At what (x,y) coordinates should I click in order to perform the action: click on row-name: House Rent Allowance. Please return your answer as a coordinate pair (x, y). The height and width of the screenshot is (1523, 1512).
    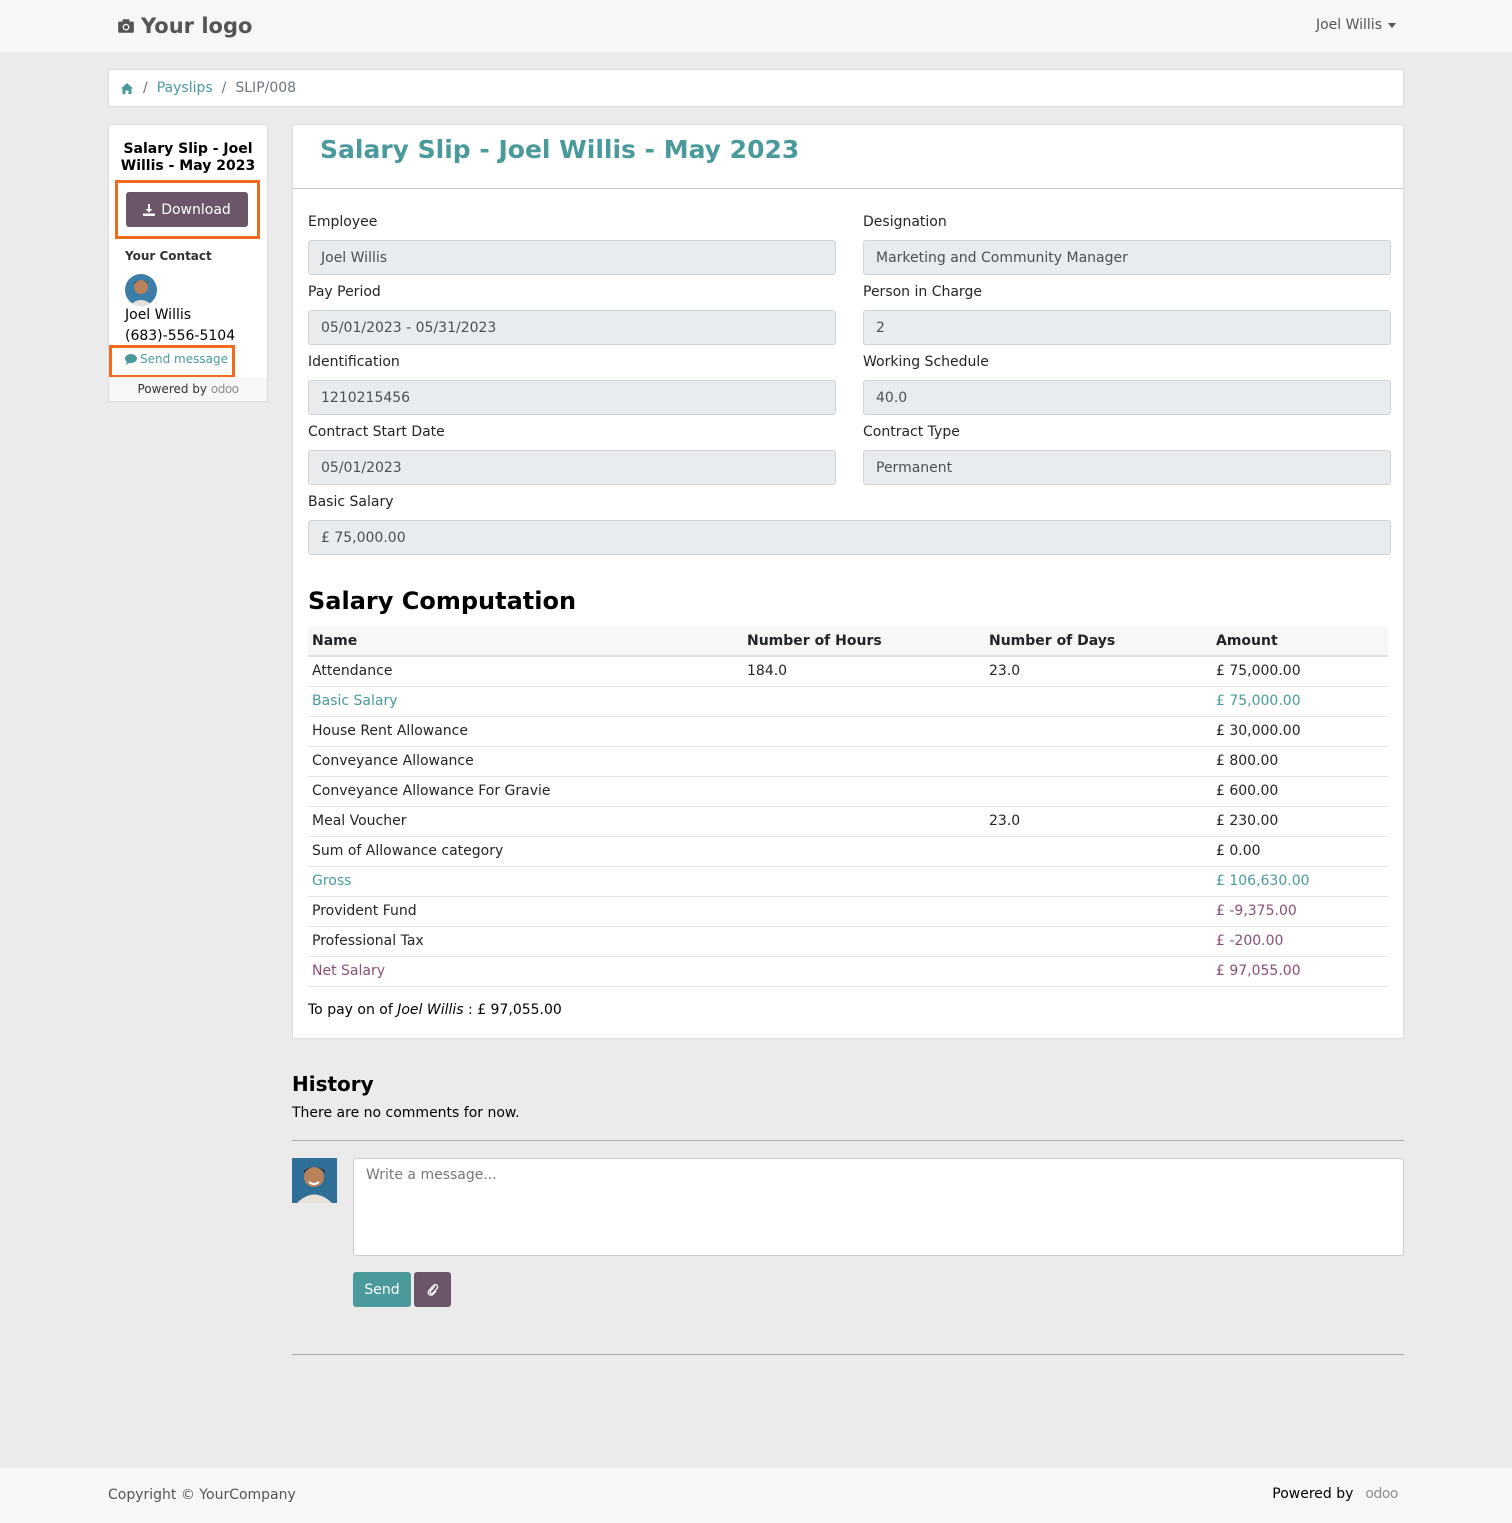
    Looking at the image, I should click on (525, 731).